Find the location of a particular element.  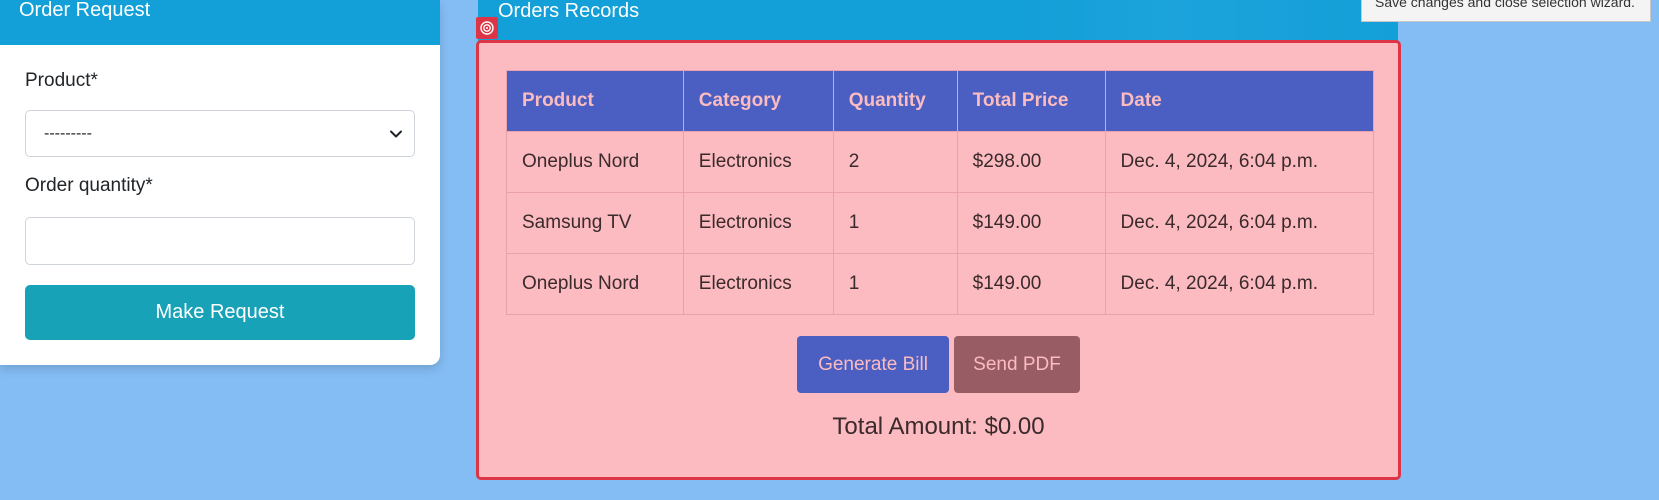

column-header-quantity: Quantity is located at coordinates (895, 101).